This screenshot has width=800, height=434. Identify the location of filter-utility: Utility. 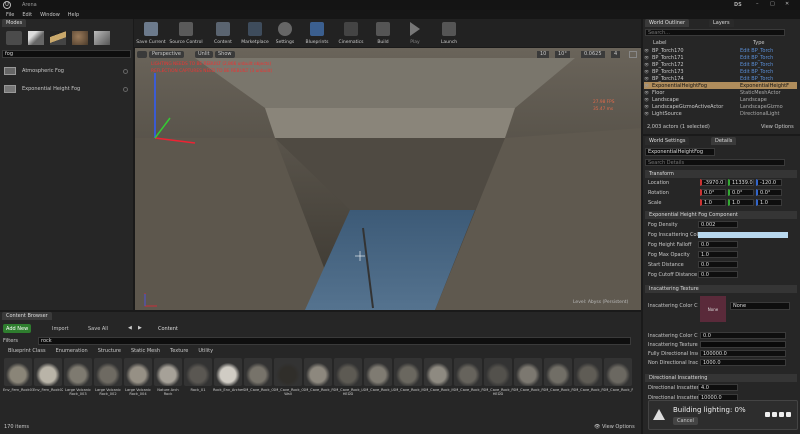
(205, 351).